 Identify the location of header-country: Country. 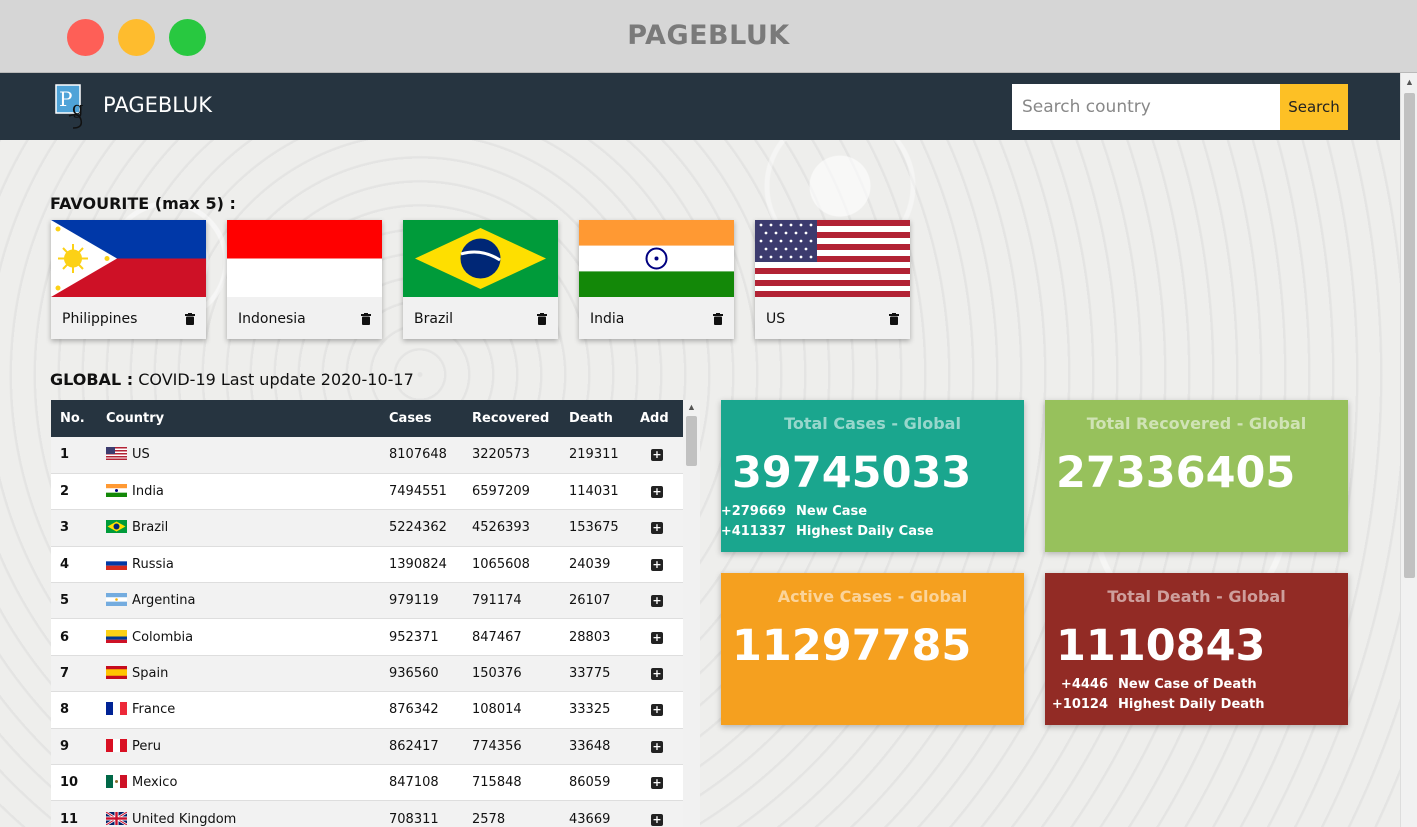
(135, 418).